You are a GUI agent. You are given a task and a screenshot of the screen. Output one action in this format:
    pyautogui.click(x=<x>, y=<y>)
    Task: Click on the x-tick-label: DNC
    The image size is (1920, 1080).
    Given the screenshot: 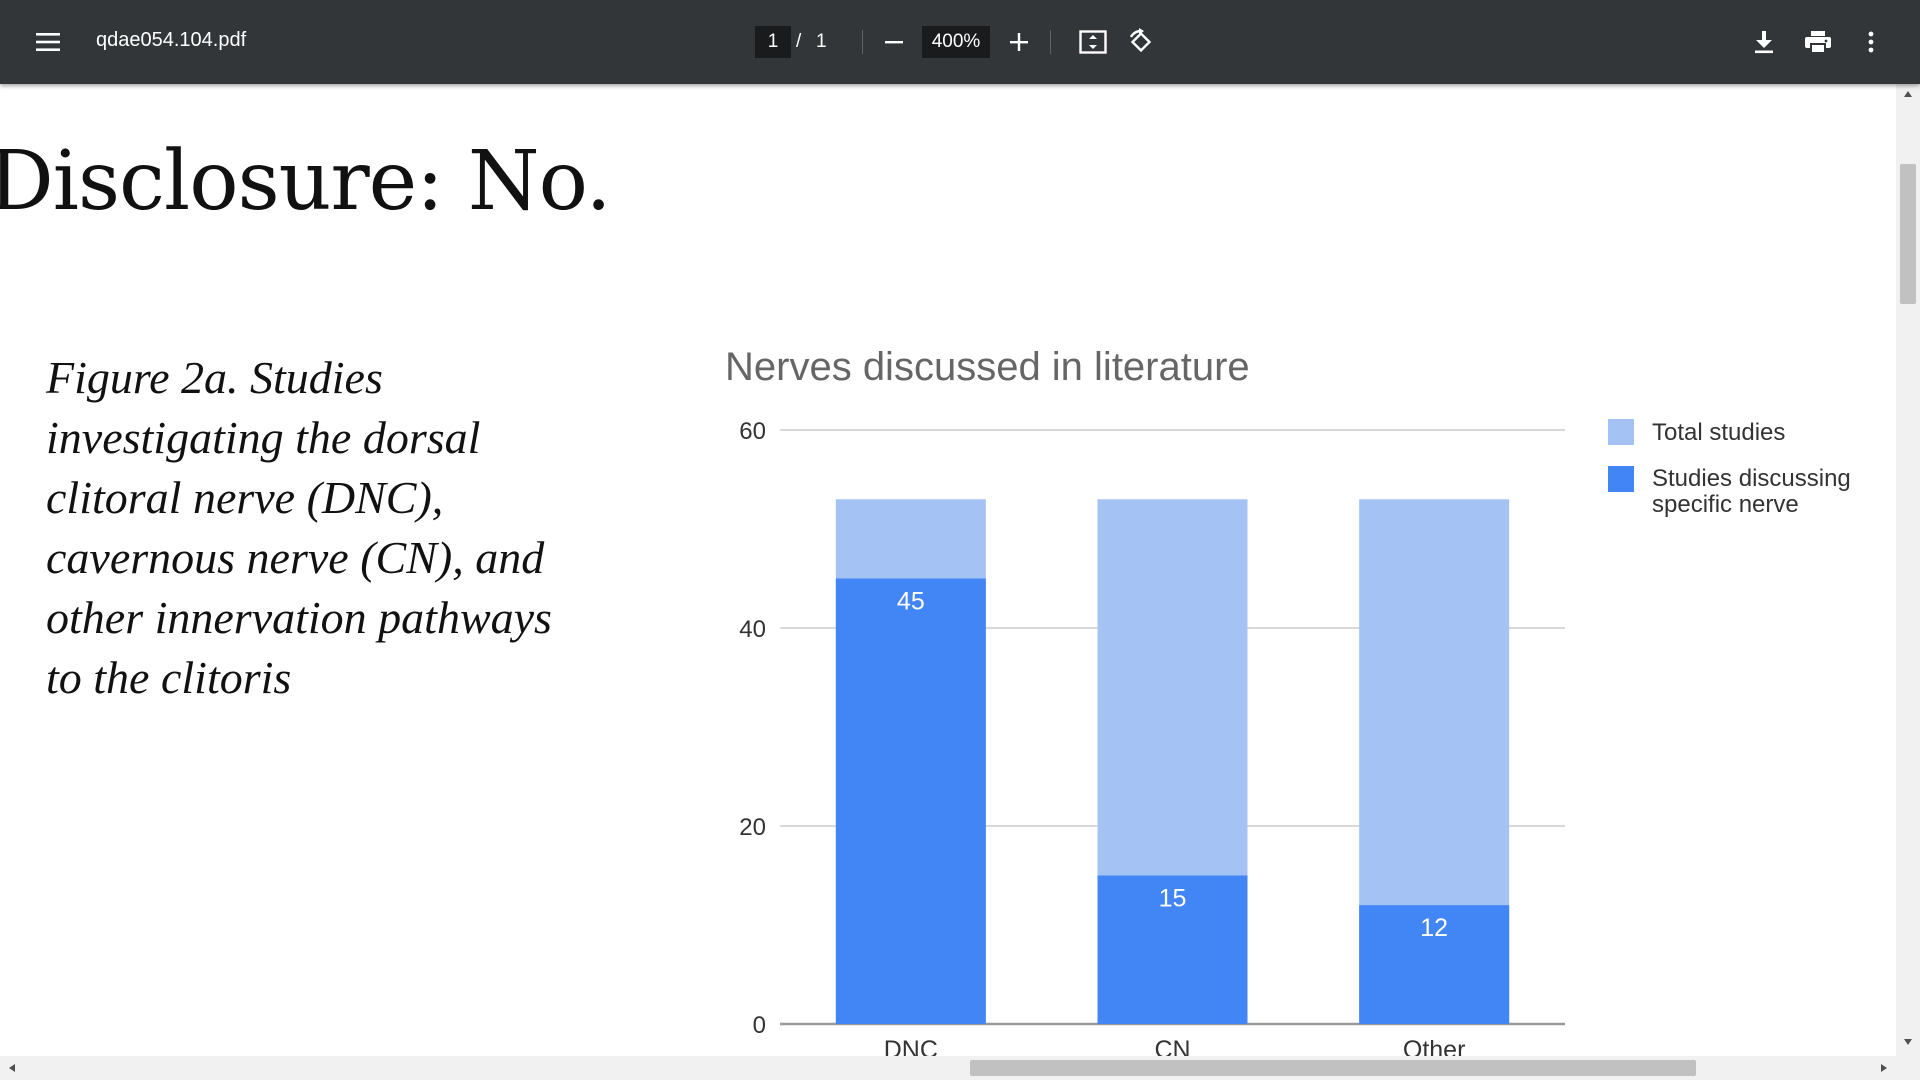 What is the action you would take?
    pyautogui.click(x=911, y=1046)
    